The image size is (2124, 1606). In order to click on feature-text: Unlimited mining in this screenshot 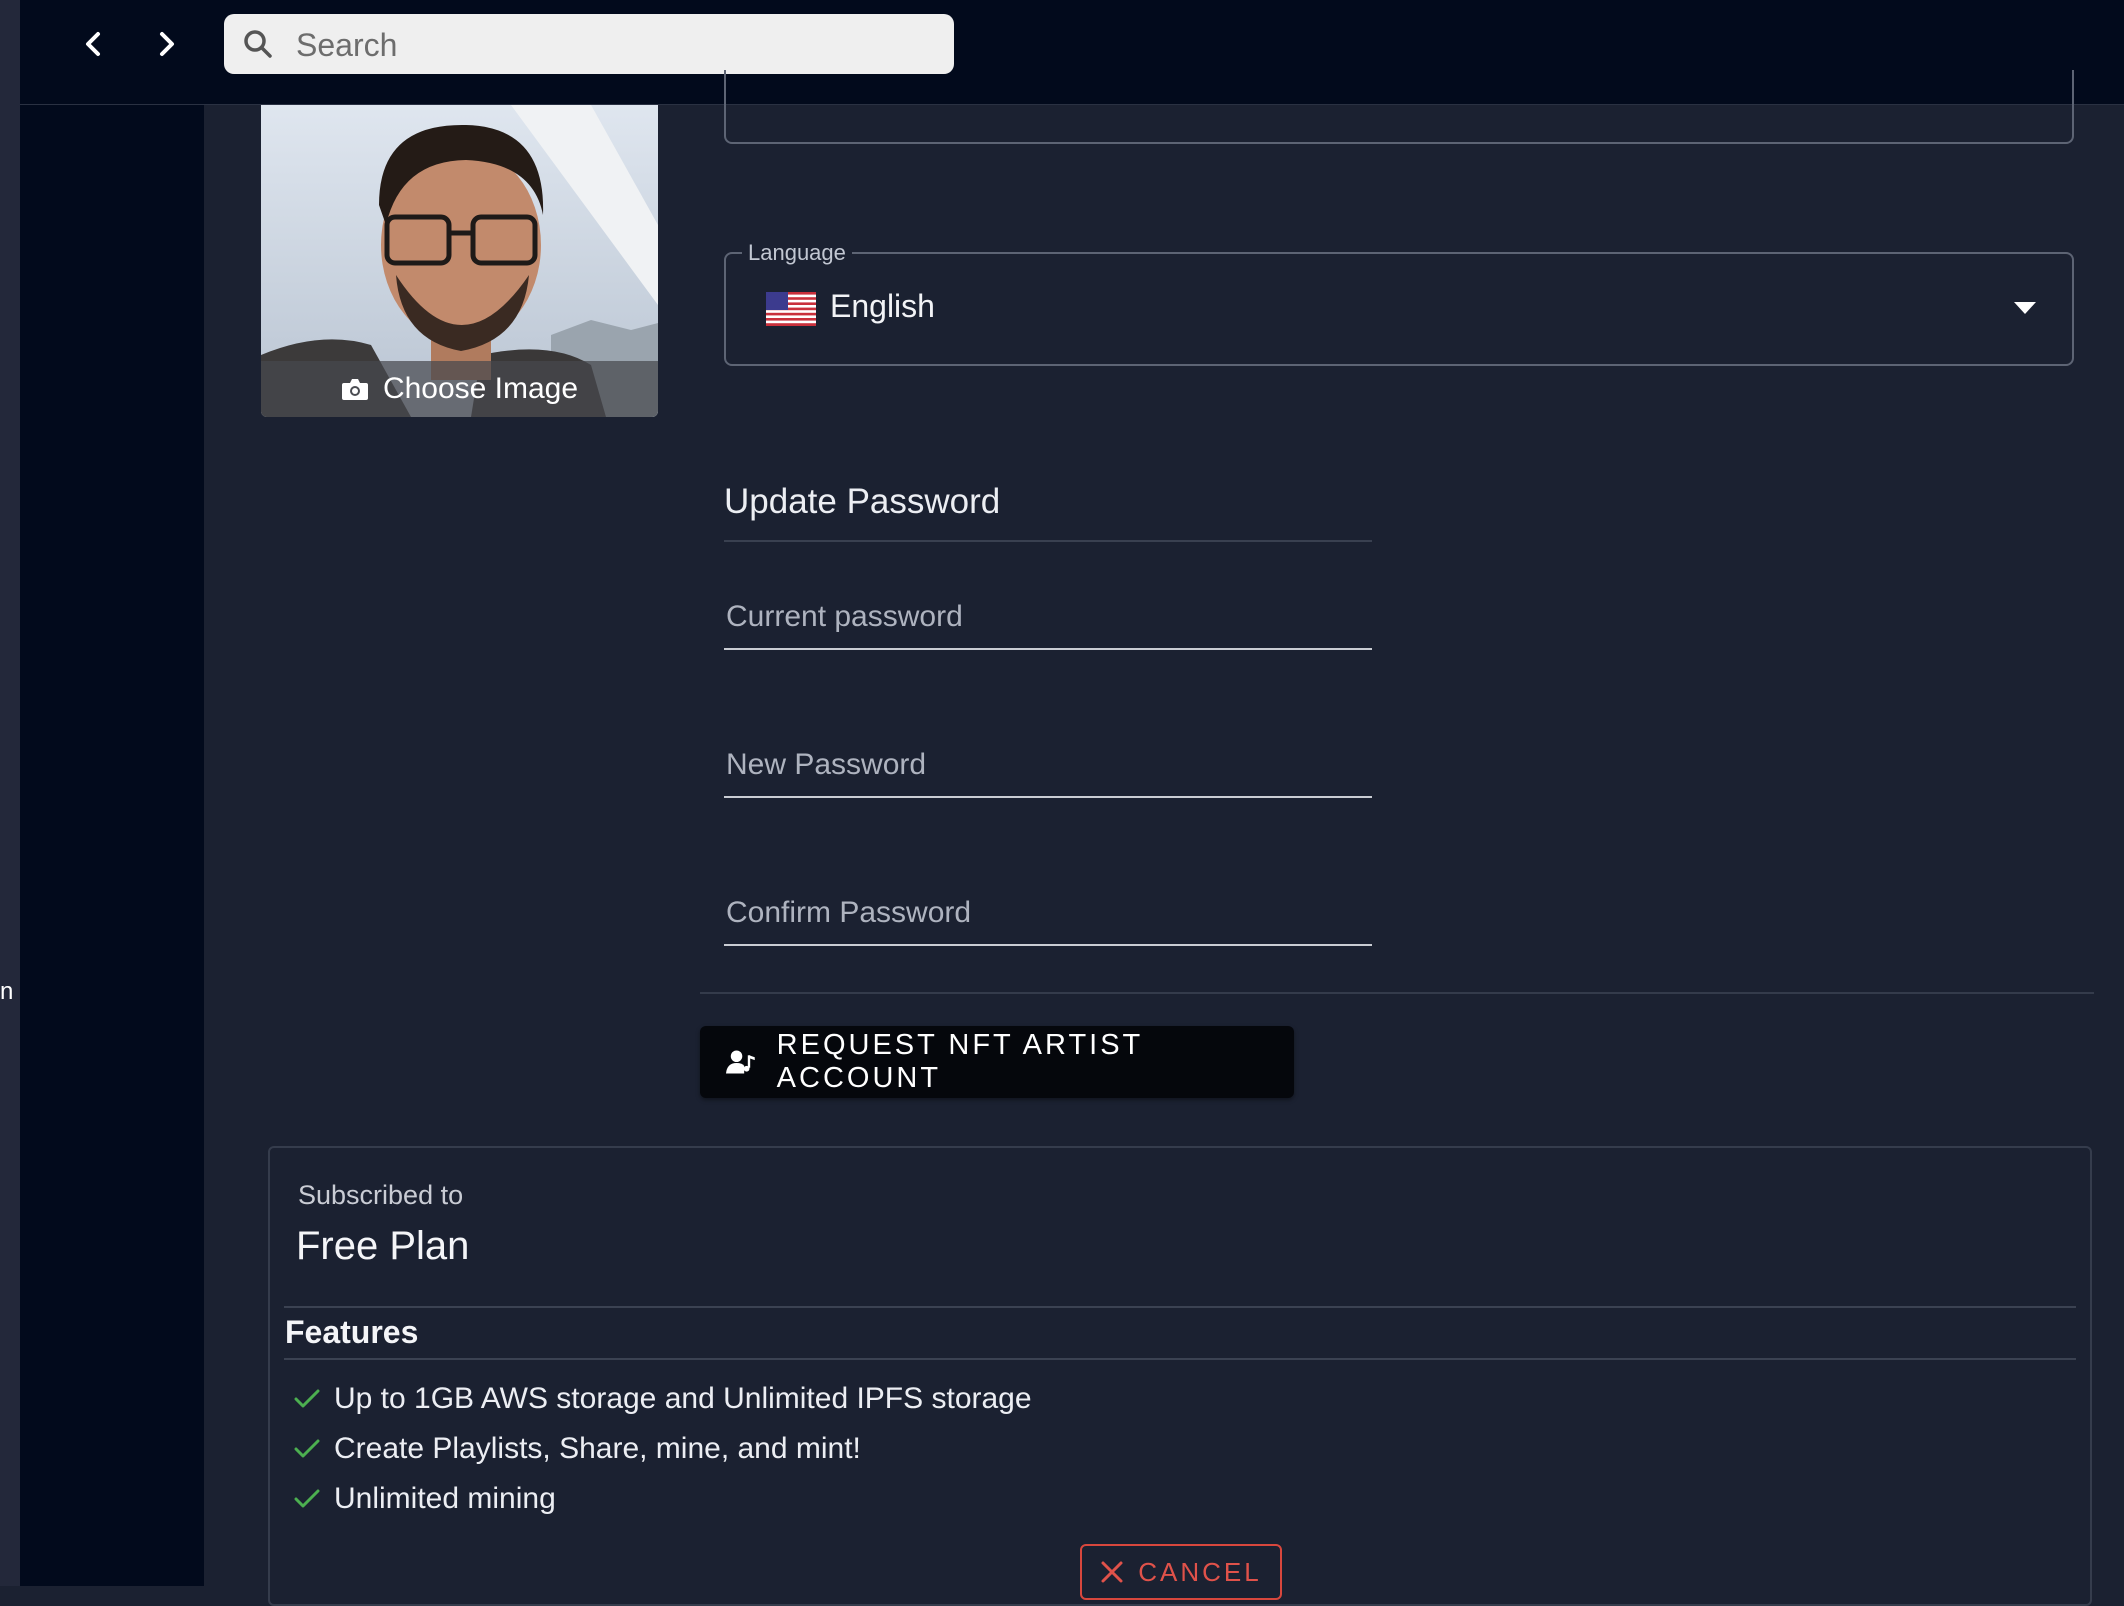, I will do `click(445, 1498)`.